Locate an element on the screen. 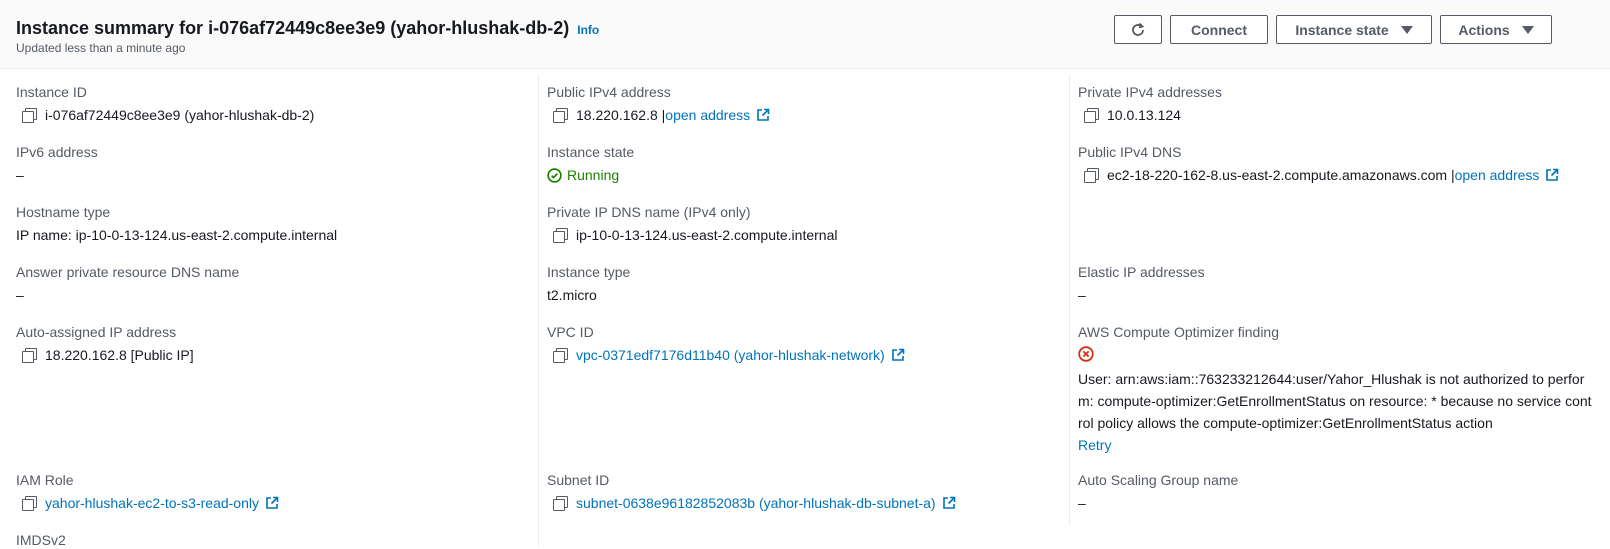  instance-id-value: i-076af72449c8ee3e9 (yahor-hlushak-db-2) is located at coordinates (180, 115).